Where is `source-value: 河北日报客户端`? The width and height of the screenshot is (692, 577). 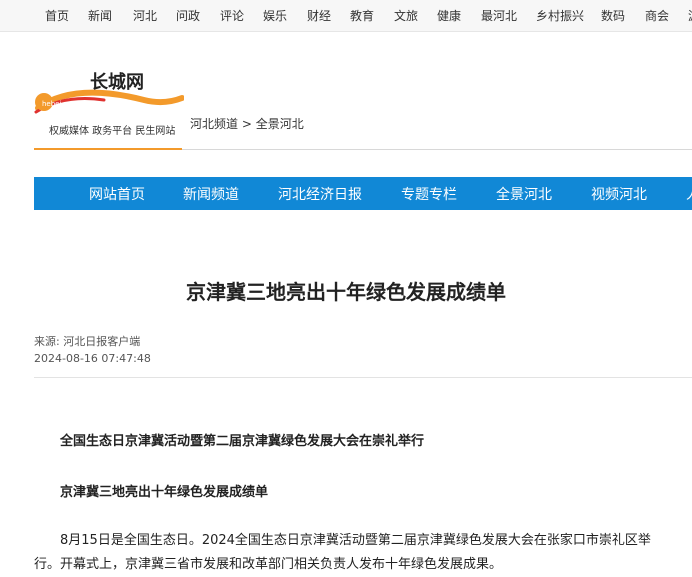
source-value: 河北日报客户端 is located at coordinates (102, 341).